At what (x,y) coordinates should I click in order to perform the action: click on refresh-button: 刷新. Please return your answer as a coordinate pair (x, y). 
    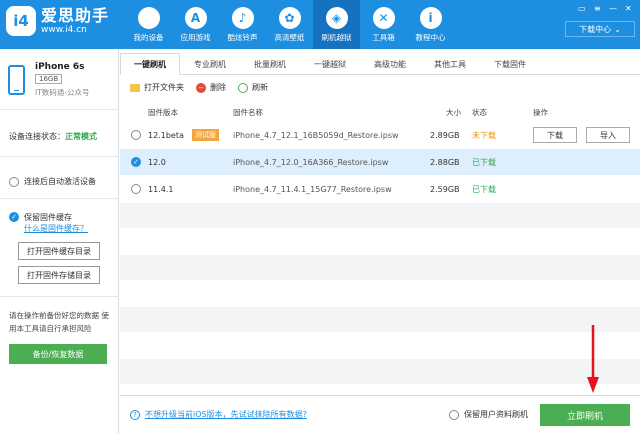
    Looking at the image, I should click on (253, 87).